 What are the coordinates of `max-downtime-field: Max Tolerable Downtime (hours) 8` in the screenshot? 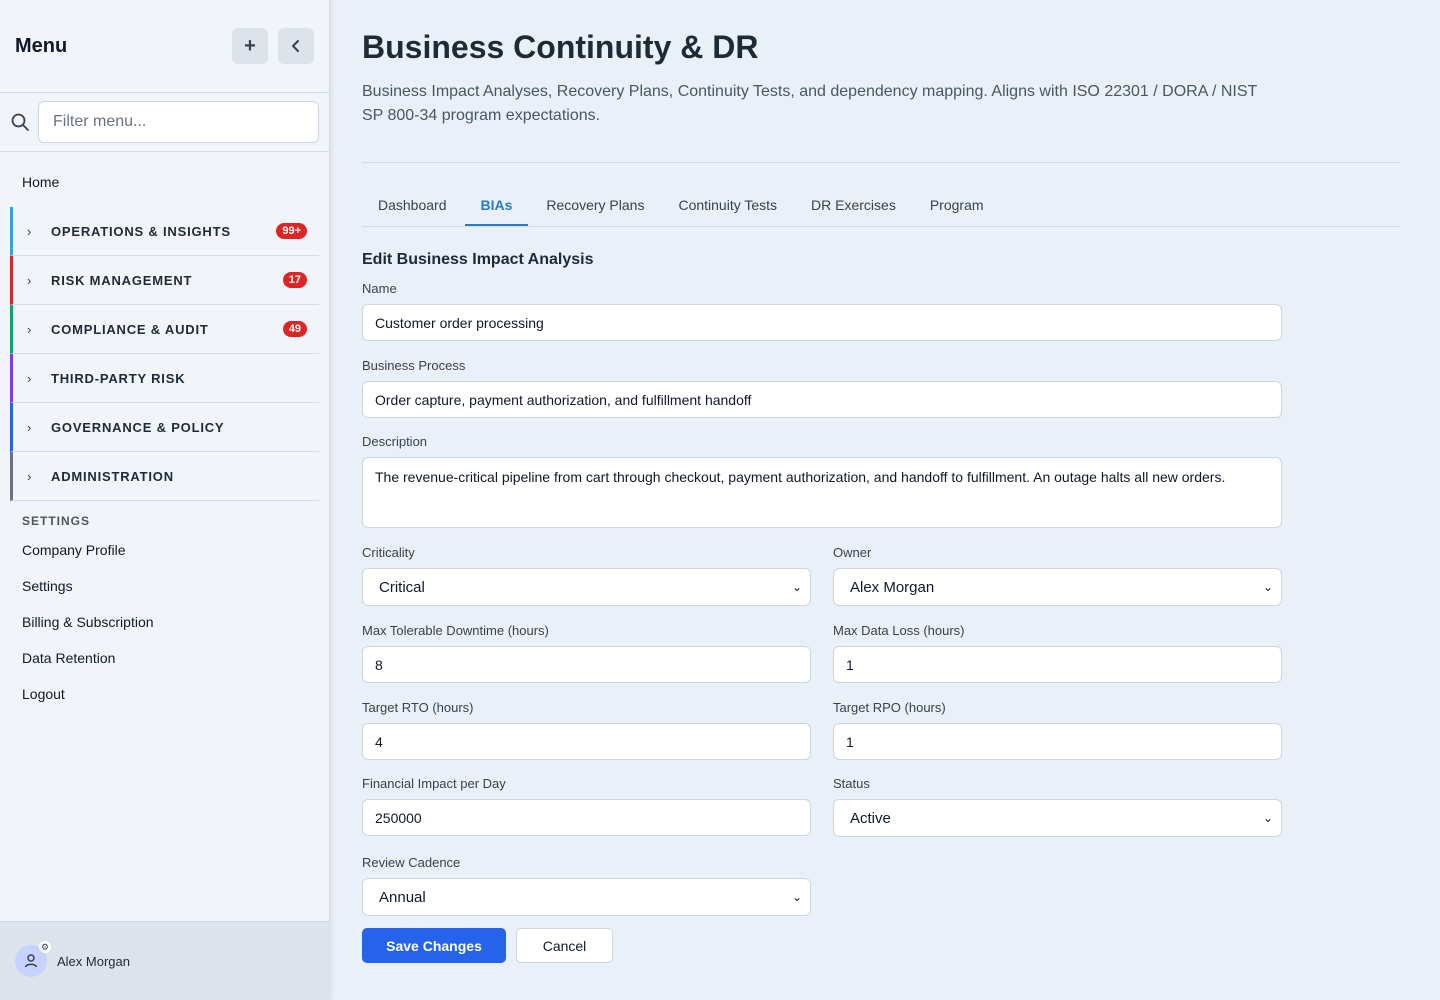 It's located at (586, 653).